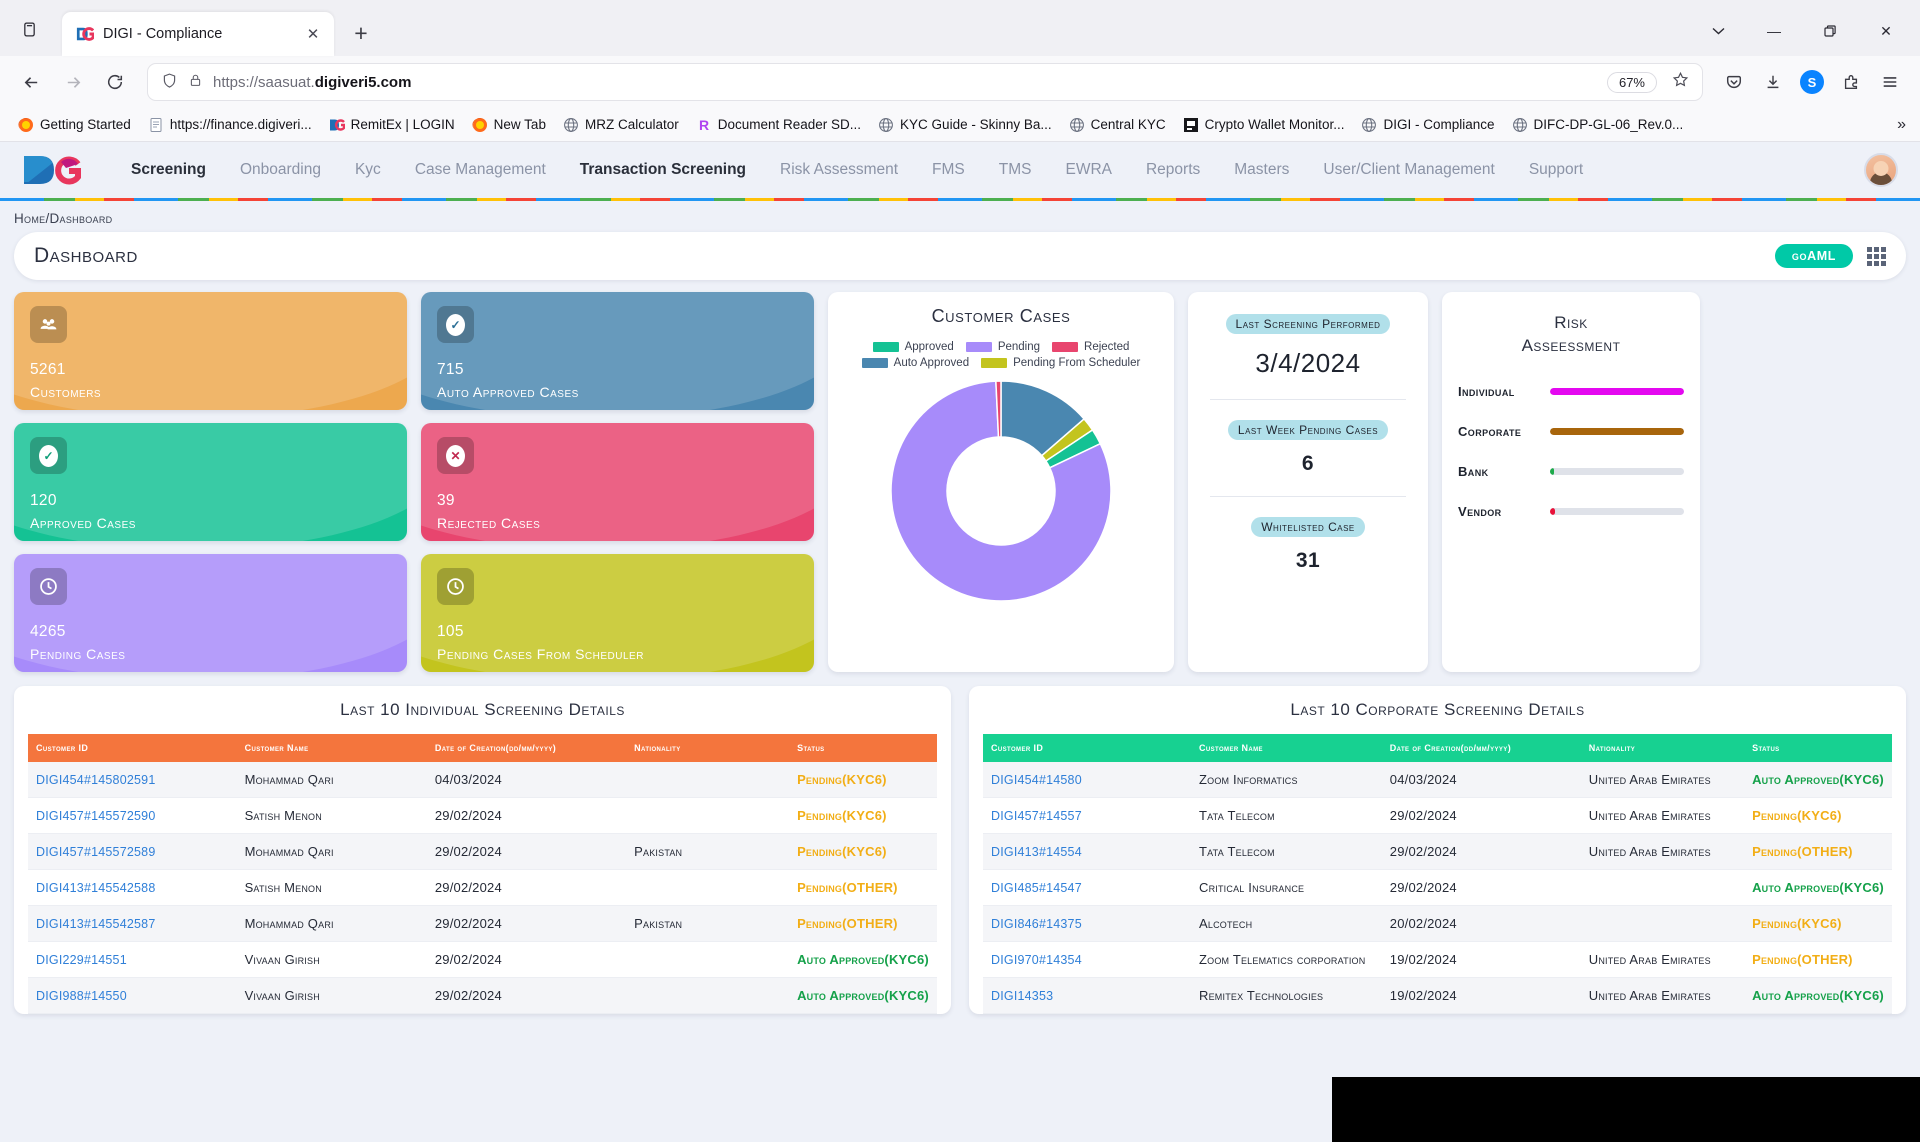  Describe the element at coordinates (839, 170) in the screenshot. I see `nav-item-risk-assessment: Risk Assessment` at that location.